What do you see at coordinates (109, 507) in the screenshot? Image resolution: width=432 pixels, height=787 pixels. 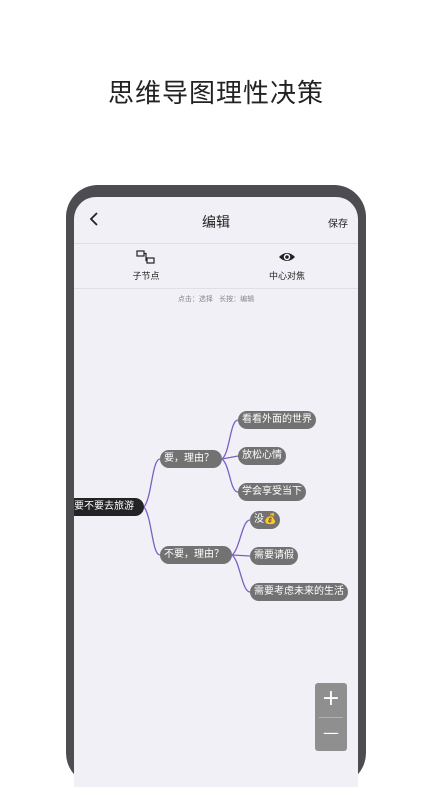 I see `mindmap-root-node: 要不要去旅游` at bounding box center [109, 507].